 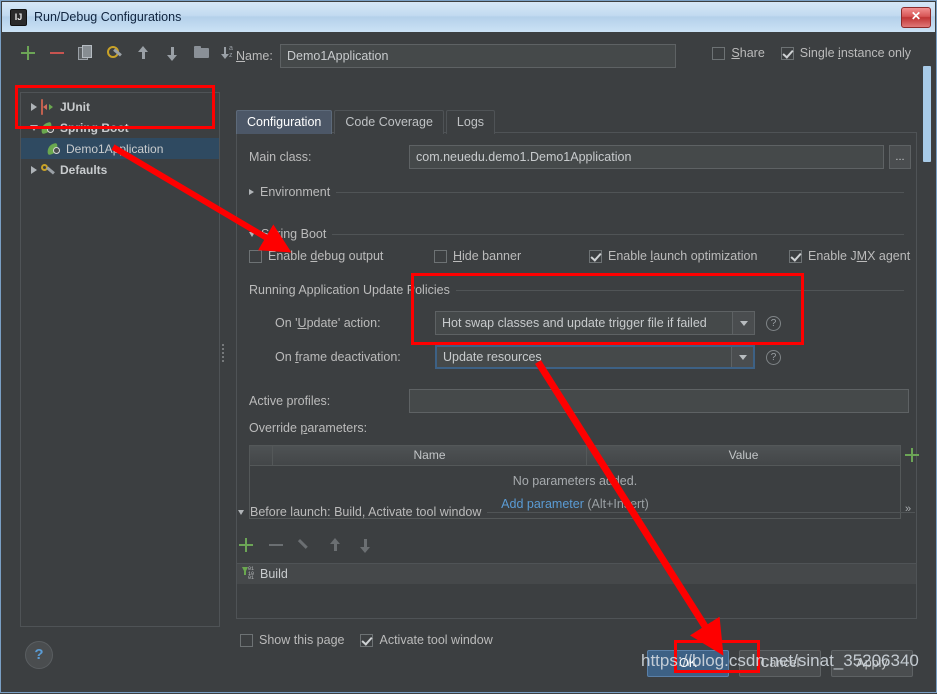 What do you see at coordinates (120, 148) in the screenshot?
I see `sidebar-item-demo1application: Demo1Application` at bounding box center [120, 148].